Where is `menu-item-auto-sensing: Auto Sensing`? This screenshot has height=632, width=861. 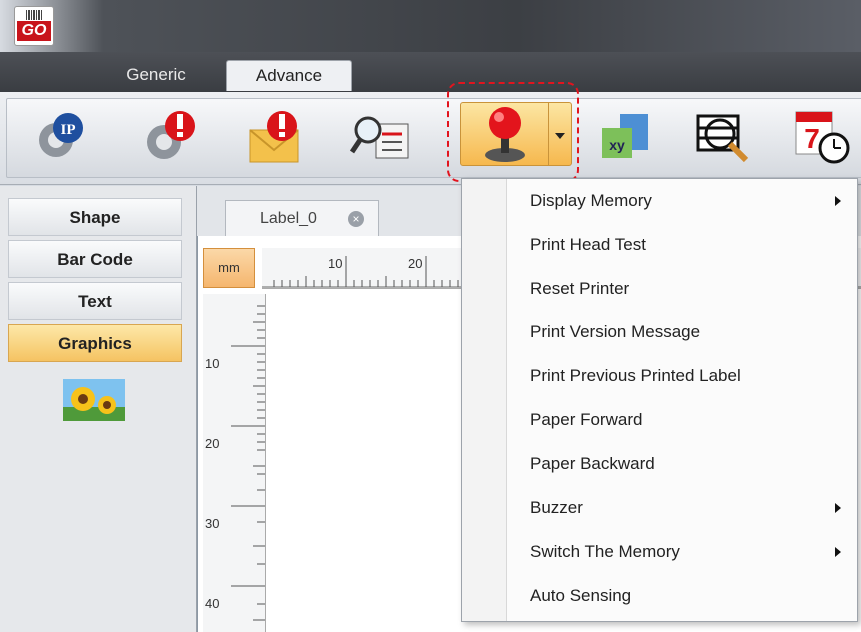 menu-item-auto-sensing: Auto Sensing is located at coordinates (681, 596).